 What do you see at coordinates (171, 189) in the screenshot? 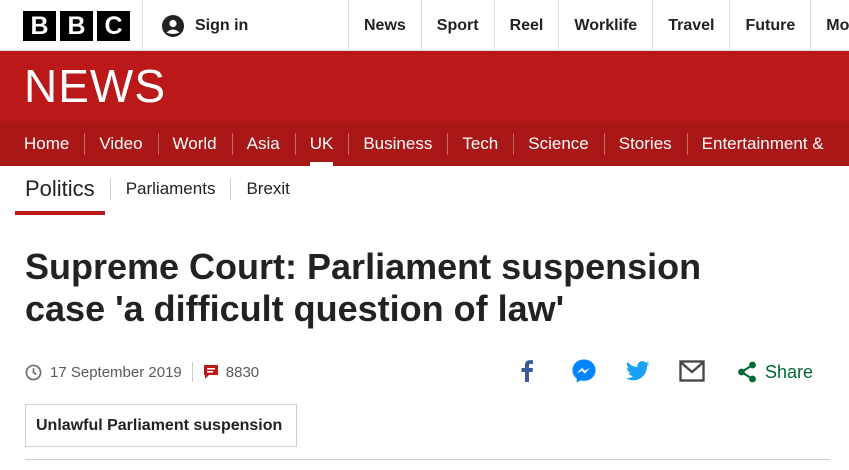
I see `sub-nav-parliaments: Parliaments` at bounding box center [171, 189].